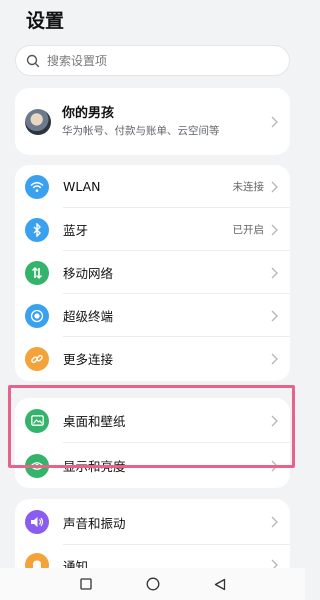  I want to click on account-card: 你的男孩 华为帐号、付款与账单、云空间等, so click(152, 121).